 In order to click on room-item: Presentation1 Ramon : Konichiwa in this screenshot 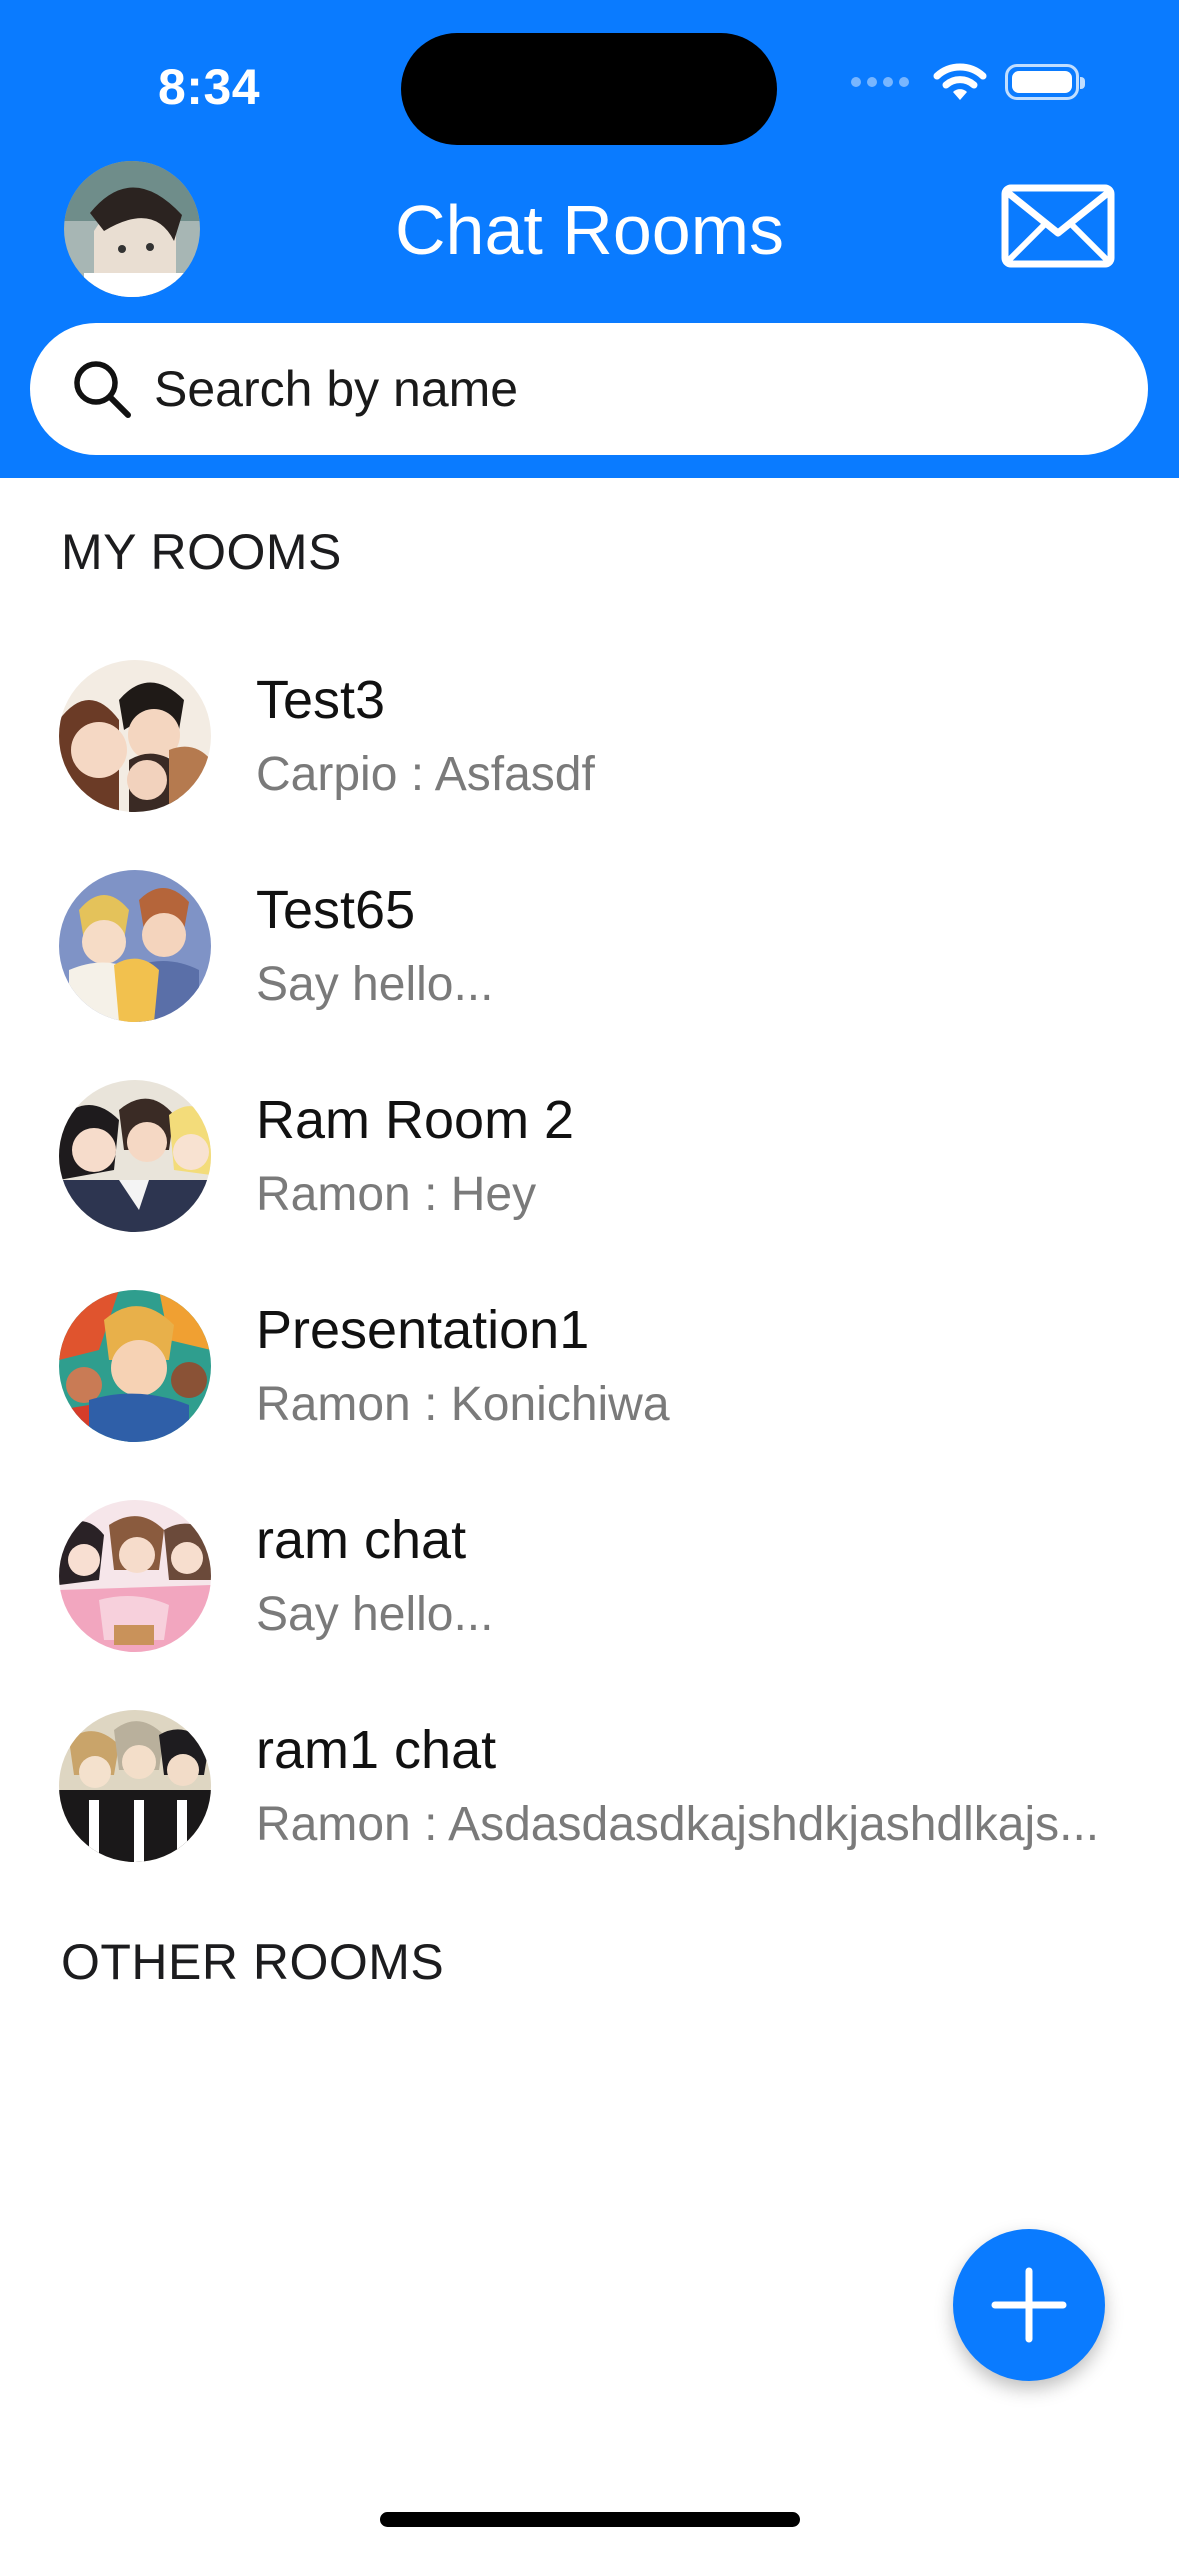, I will do `click(589, 1386)`.